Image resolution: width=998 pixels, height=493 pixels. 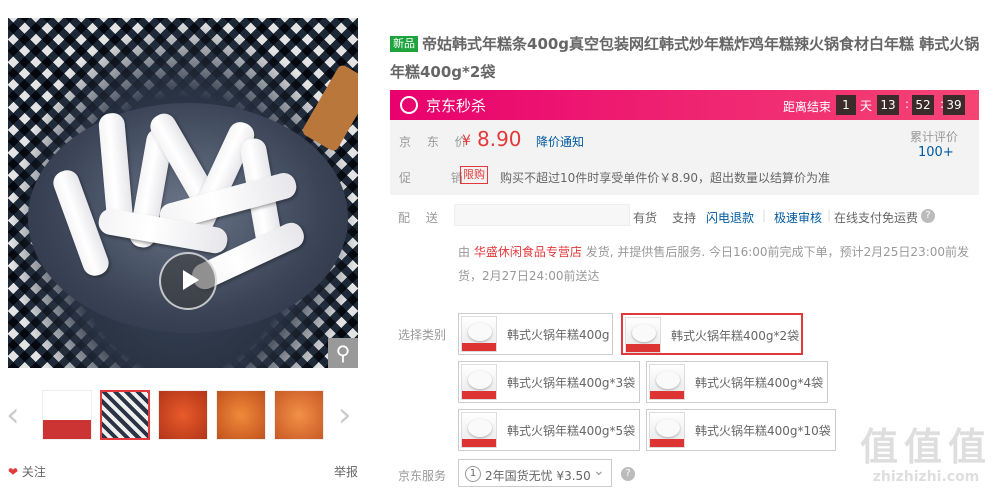 I want to click on countdown-minutes: 52, so click(x=923, y=105).